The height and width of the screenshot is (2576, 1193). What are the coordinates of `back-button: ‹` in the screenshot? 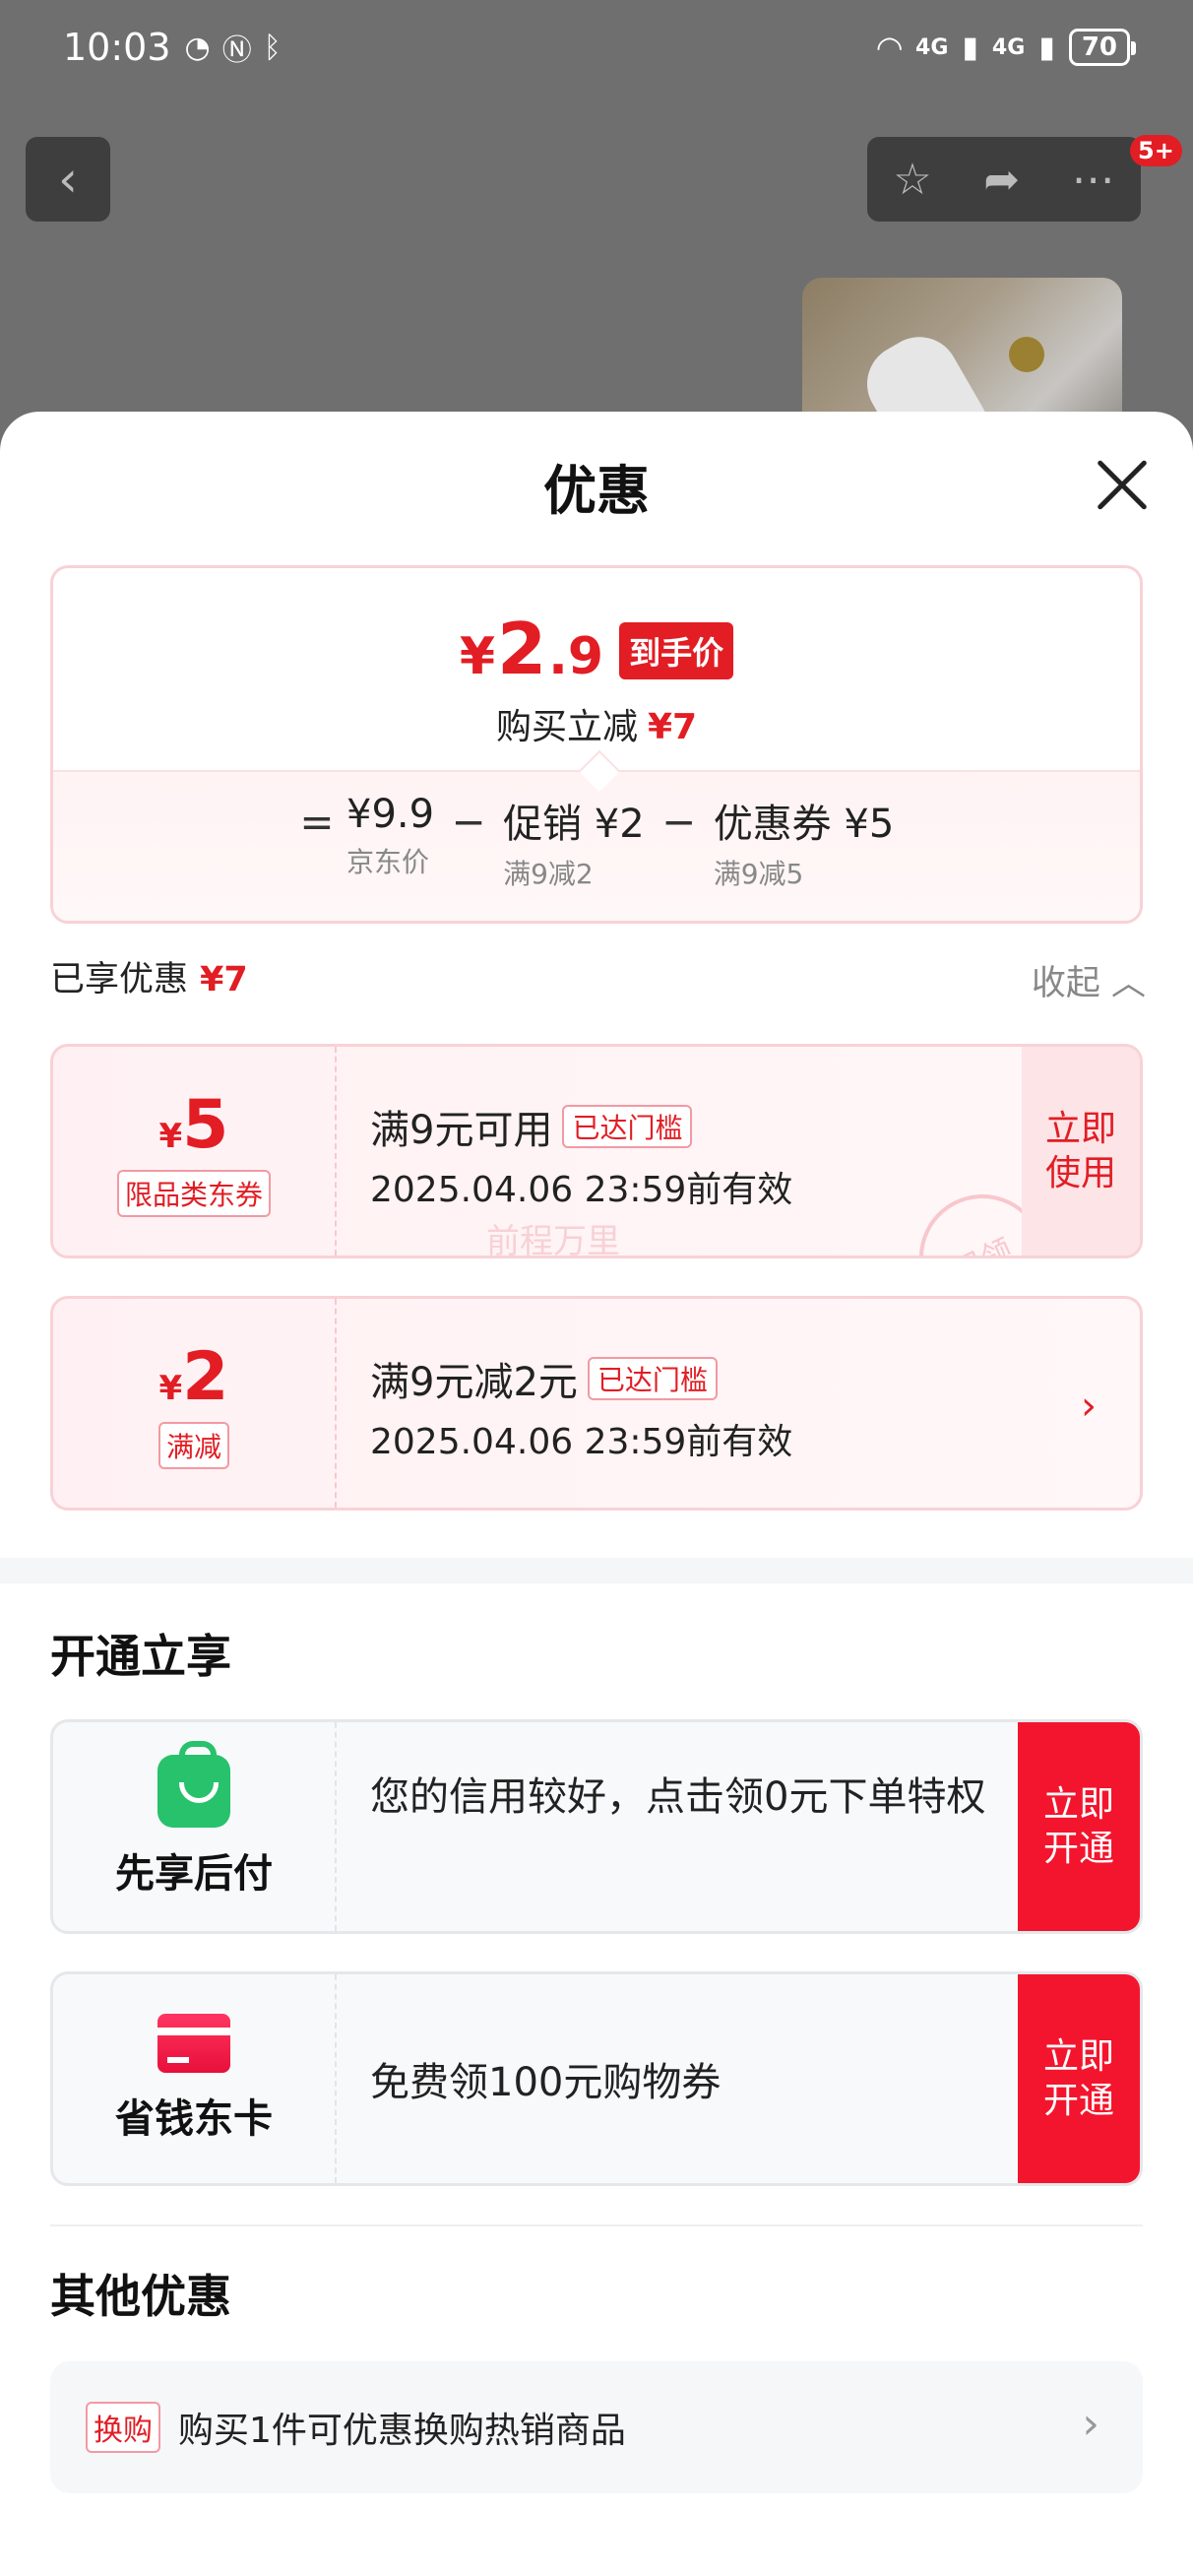 It's located at (68, 179).